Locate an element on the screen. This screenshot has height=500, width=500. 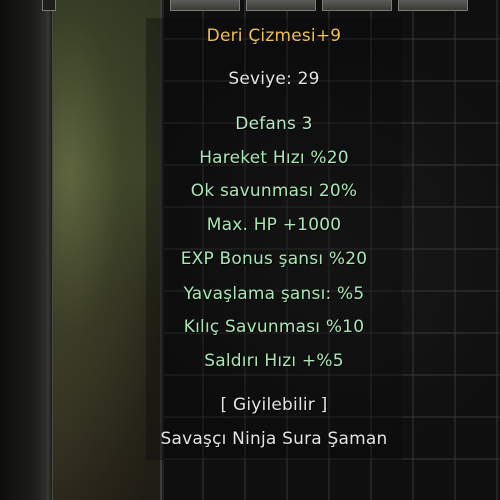
item-defense: Defans 3 is located at coordinates (274, 124).